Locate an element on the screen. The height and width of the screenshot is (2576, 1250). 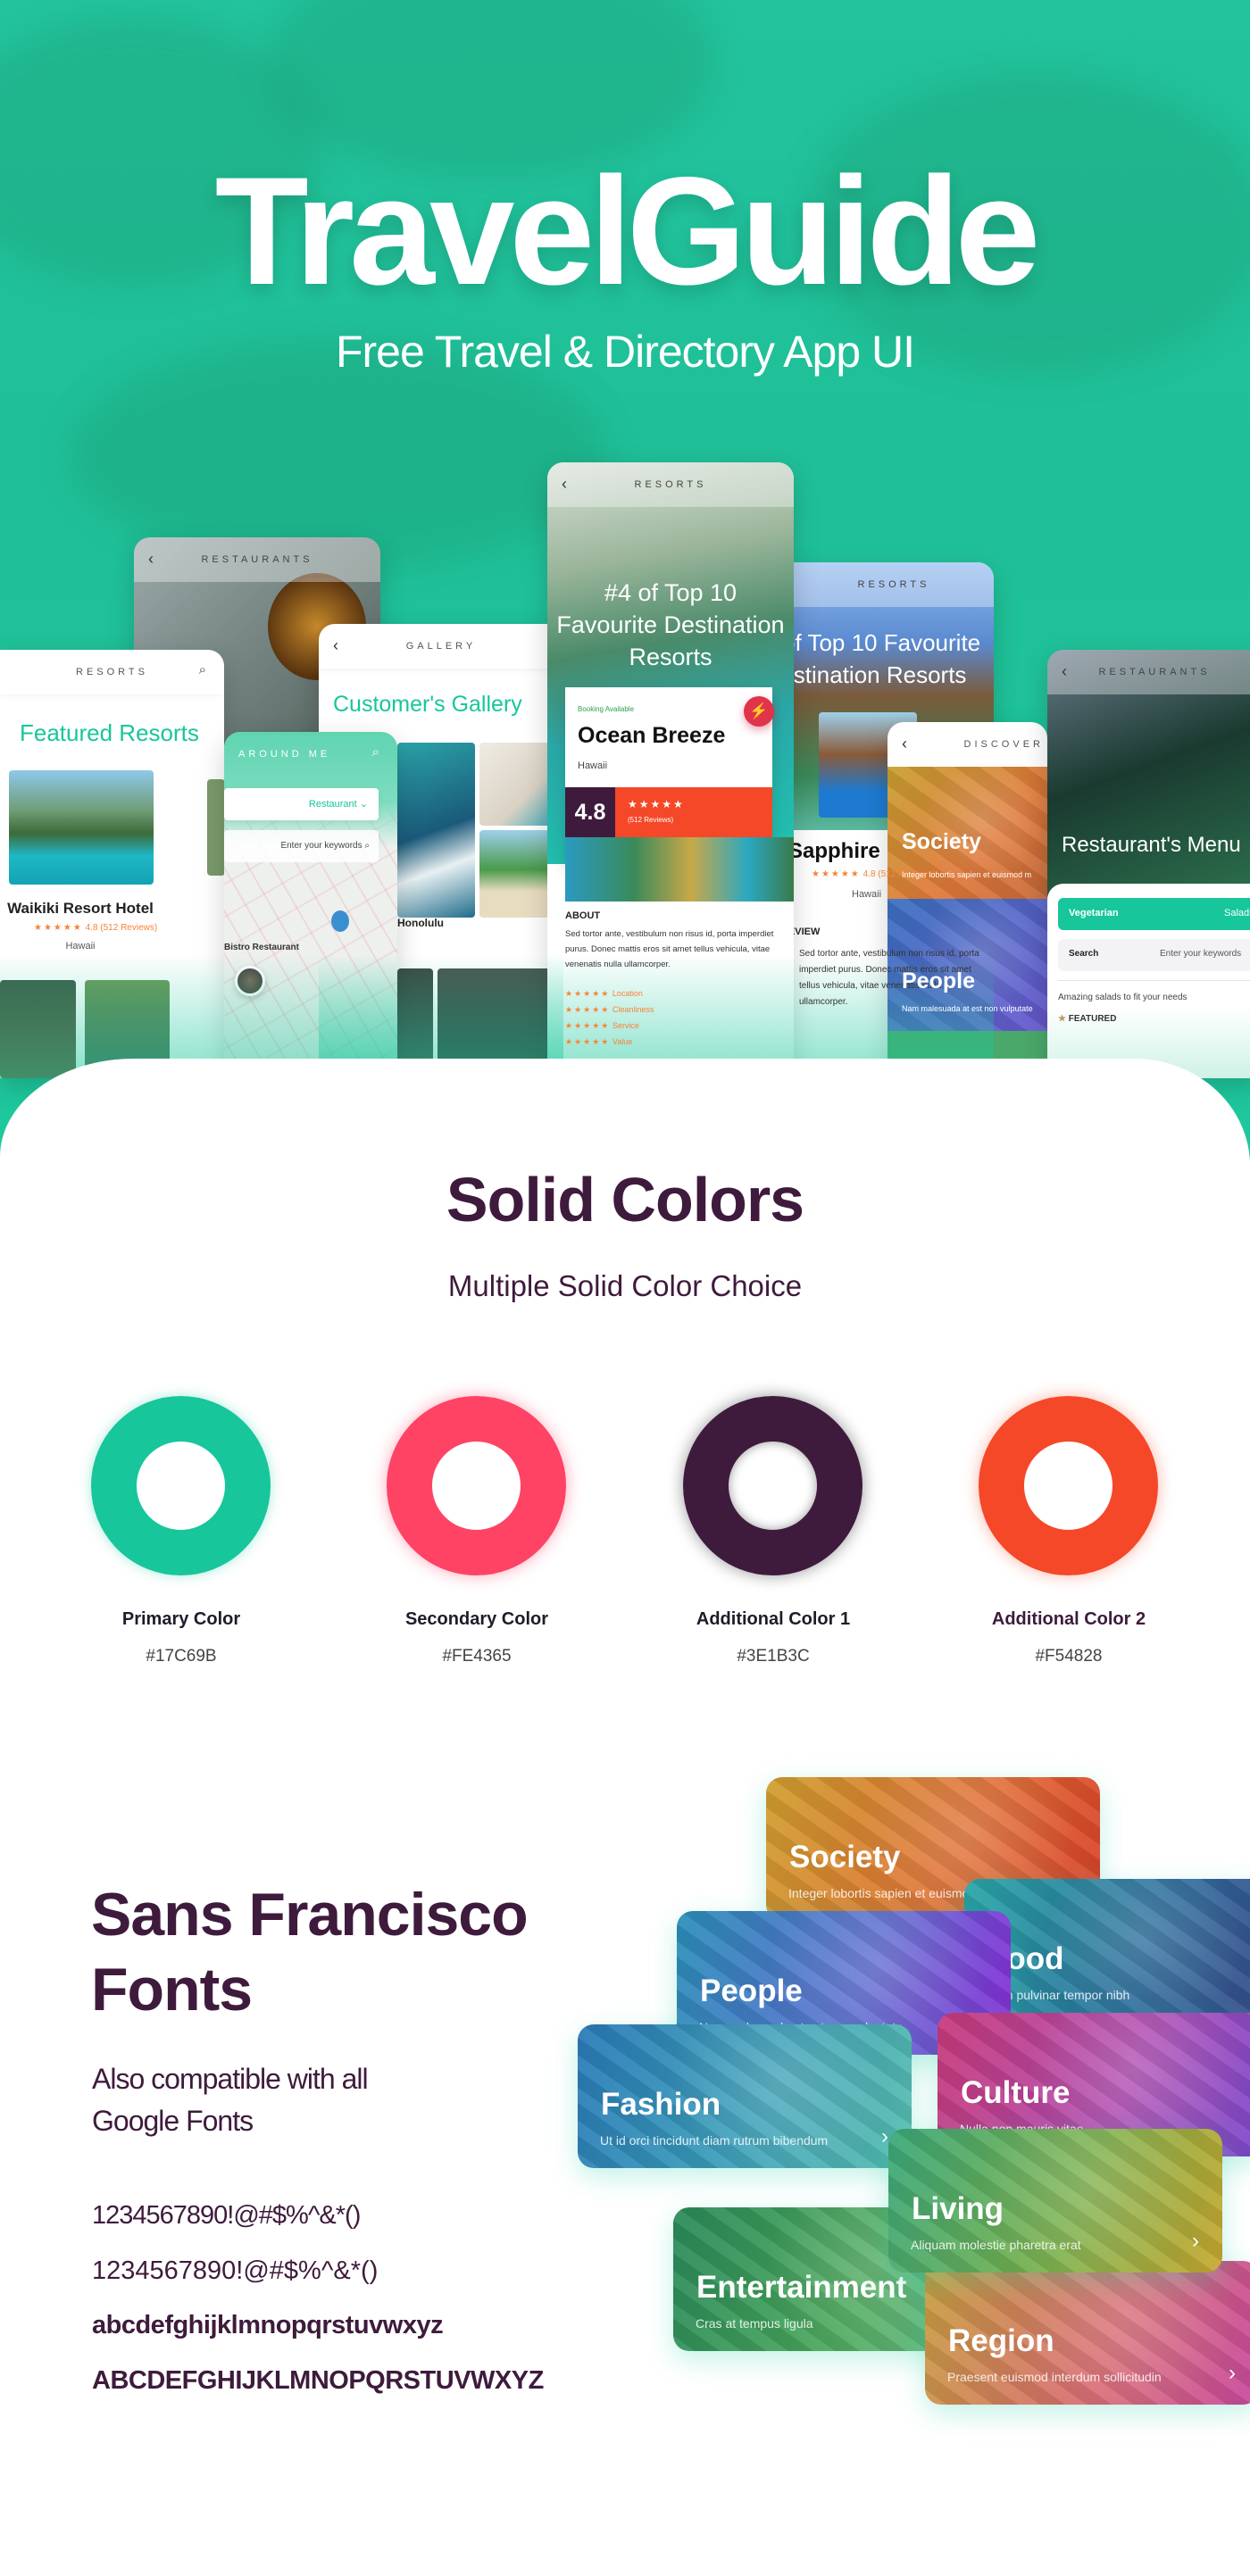
gallery-caption: Honolulu is located at coordinates (421, 923).